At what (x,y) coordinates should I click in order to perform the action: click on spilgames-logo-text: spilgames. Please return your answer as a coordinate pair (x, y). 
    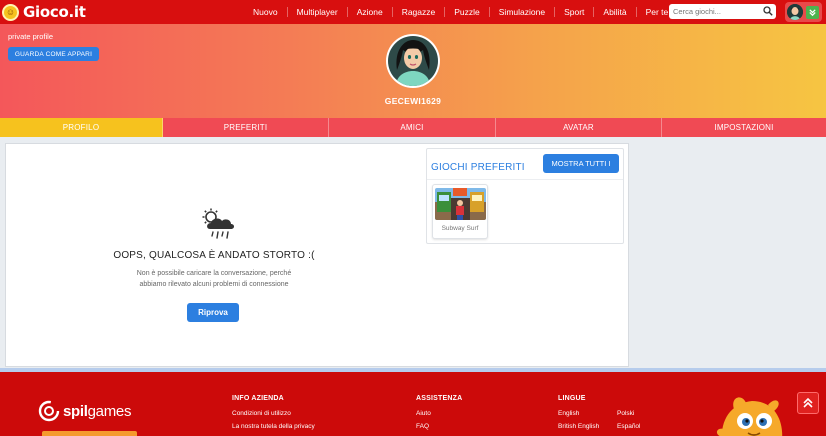
    Looking at the image, I should click on (97, 411).